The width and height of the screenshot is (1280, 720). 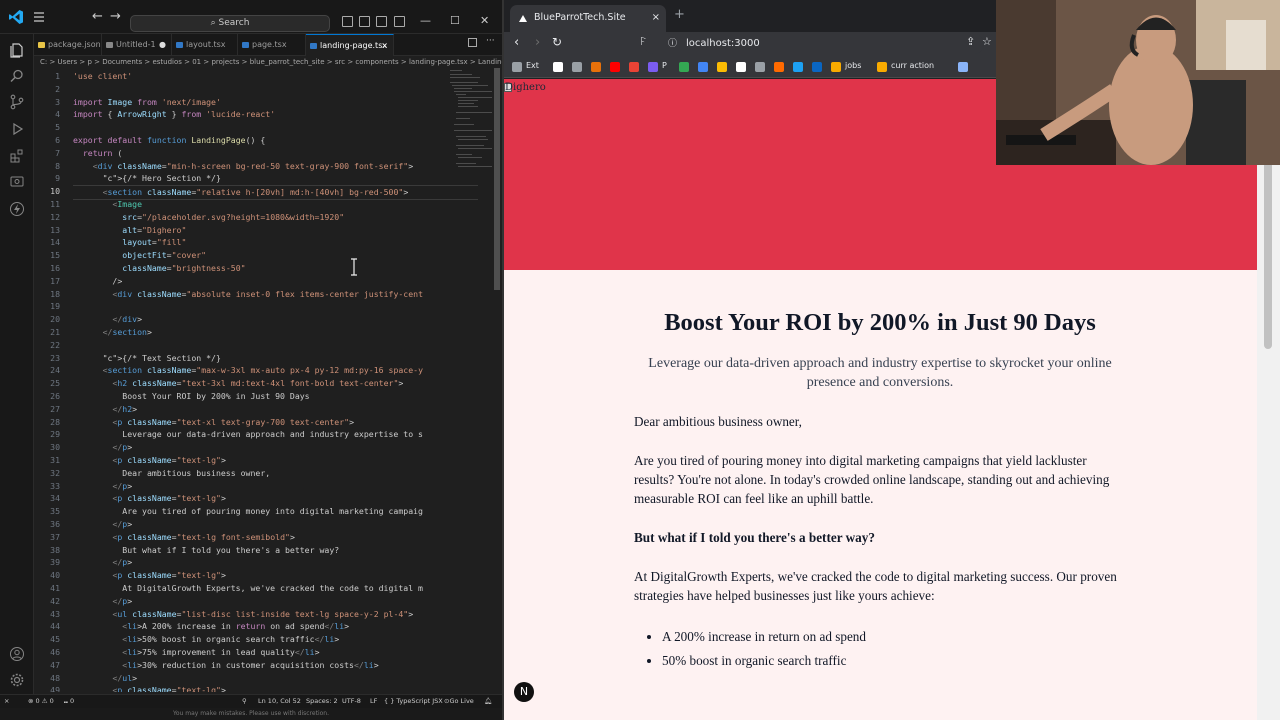 What do you see at coordinates (137, 45) in the screenshot?
I see `tab-untitled-1: Untitled-1 ●` at bounding box center [137, 45].